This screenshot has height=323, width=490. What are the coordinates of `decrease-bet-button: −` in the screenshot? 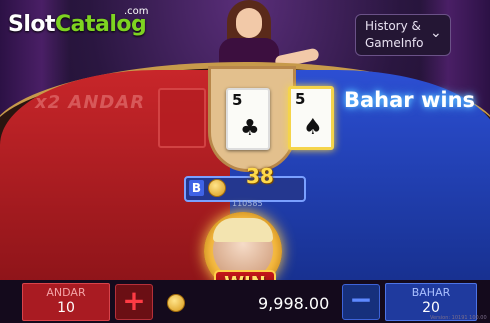 It's located at (361, 302).